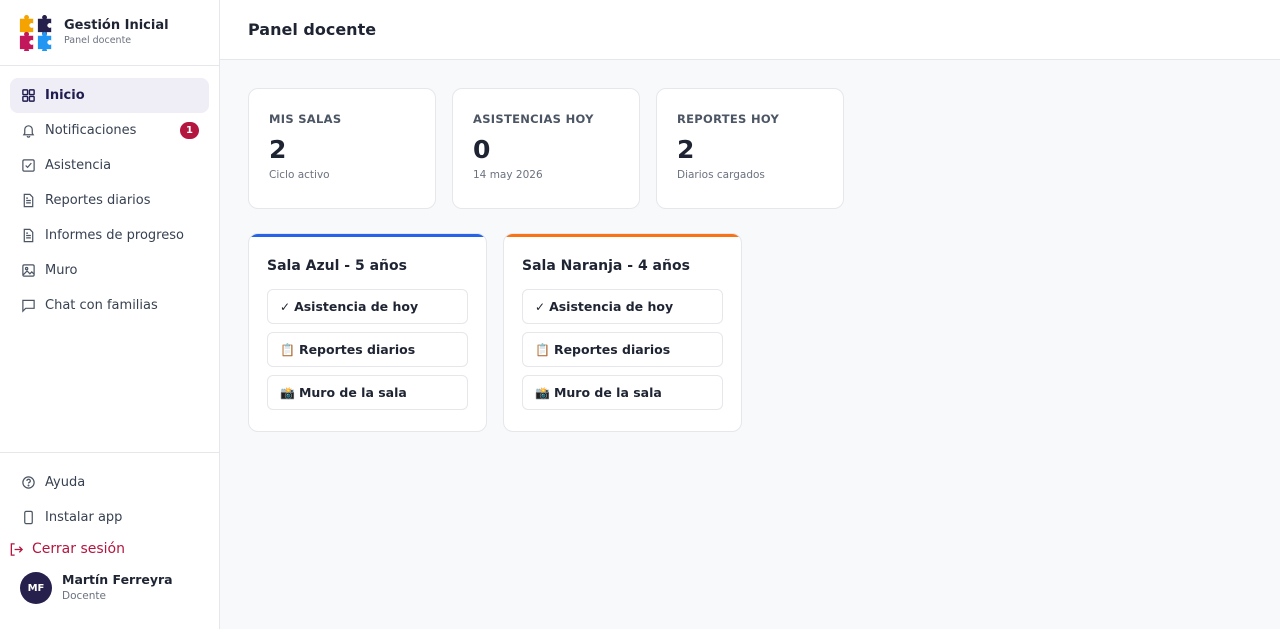 Image resolution: width=1280 pixels, height=629 pixels. Describe the element at coordinates (728, 119) in the screenshot. I see `stat-label: REPORTES HOY` at that location.